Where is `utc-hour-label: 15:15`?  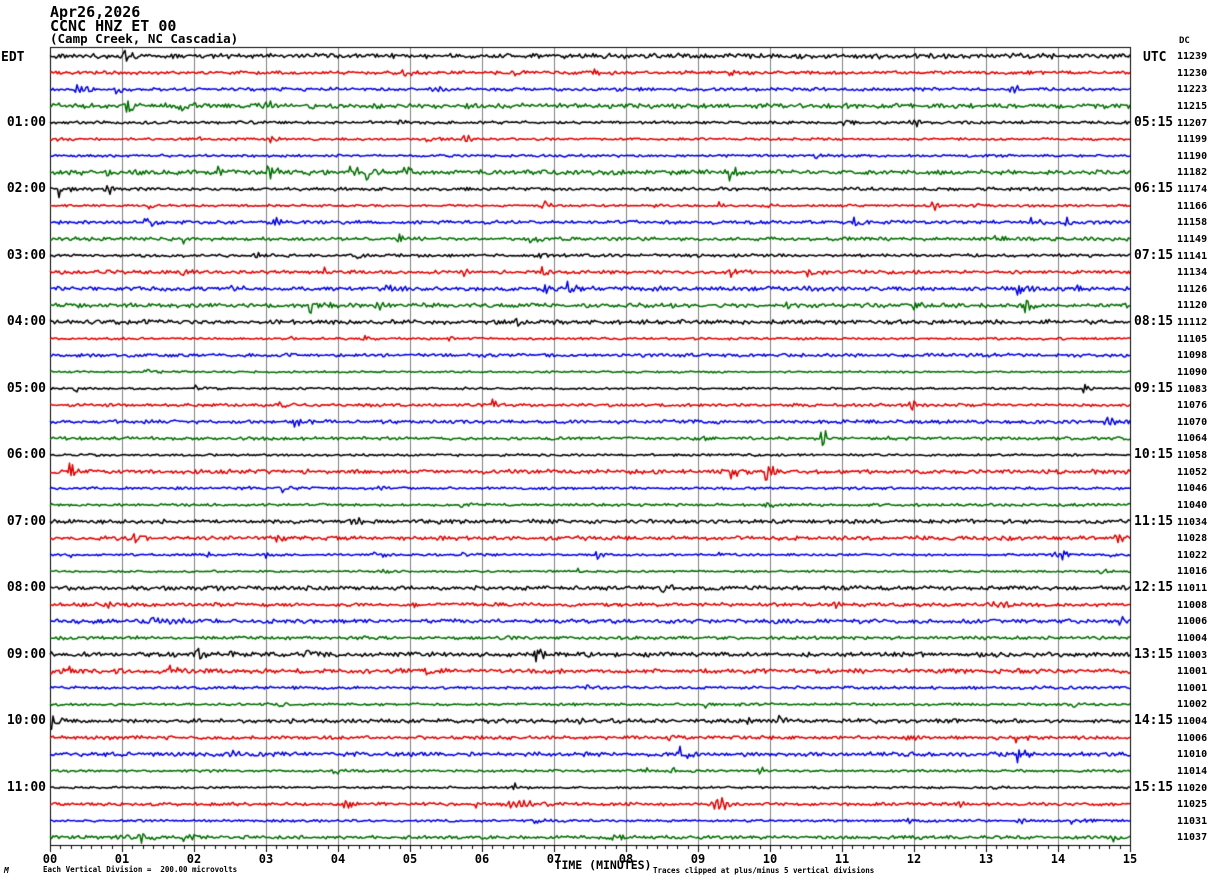 utc-hour-label: 15:15 is located at coordinates (1154, 787).